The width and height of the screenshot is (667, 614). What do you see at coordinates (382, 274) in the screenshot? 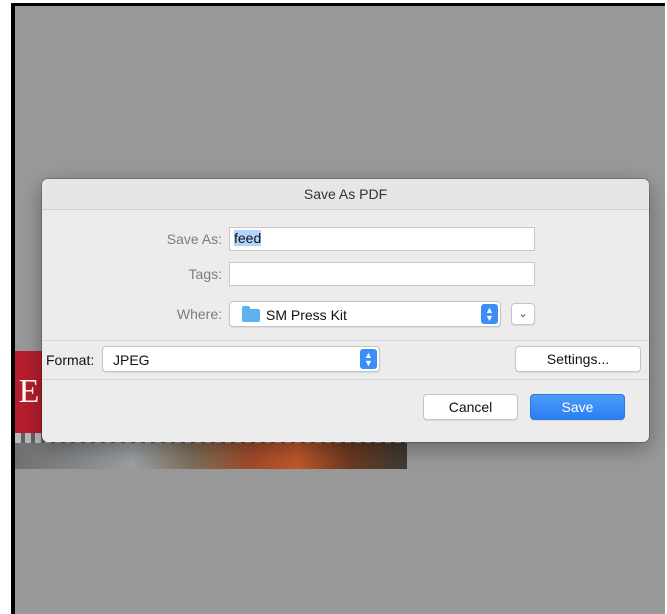
I see `tags-field` at bounding box center [382, 274].